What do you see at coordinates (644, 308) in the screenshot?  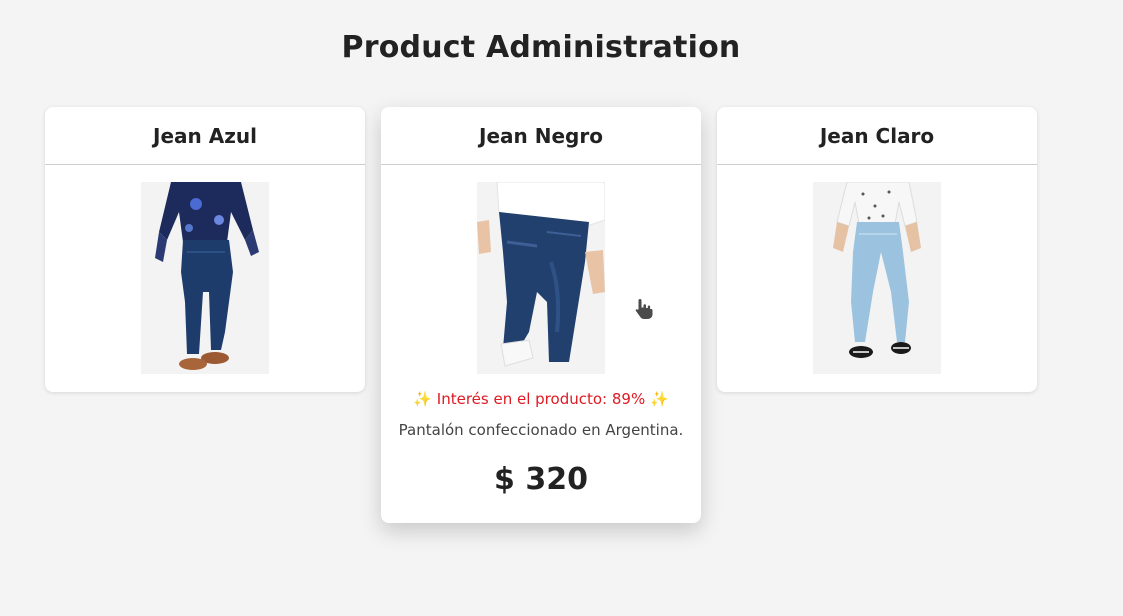 I see `hand-pointer-icon` at bounding box center [644, 308].